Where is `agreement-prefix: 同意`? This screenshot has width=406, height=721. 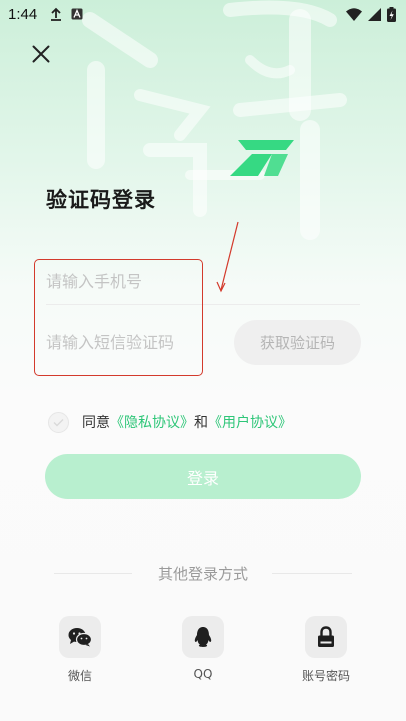 agreement-prefix: 同意 is located at coordinates (96, 423).